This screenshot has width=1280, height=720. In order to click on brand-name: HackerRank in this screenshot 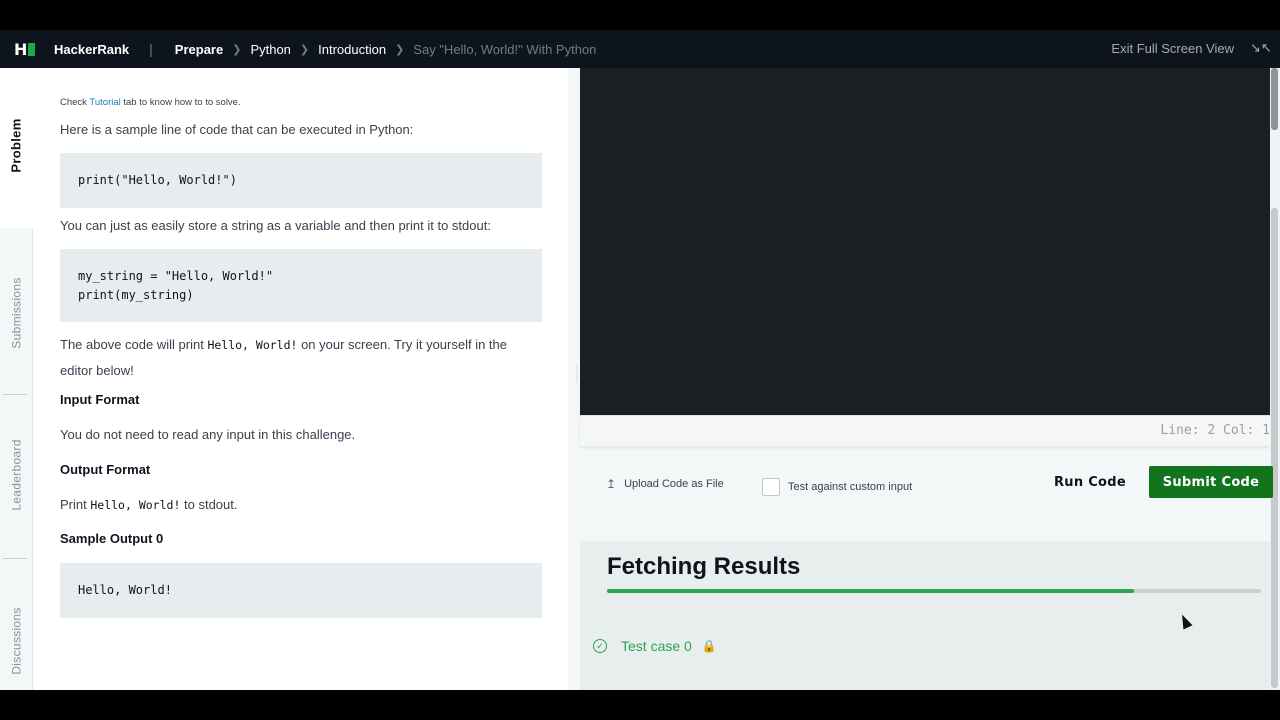, I will do `click(91, 49)`.